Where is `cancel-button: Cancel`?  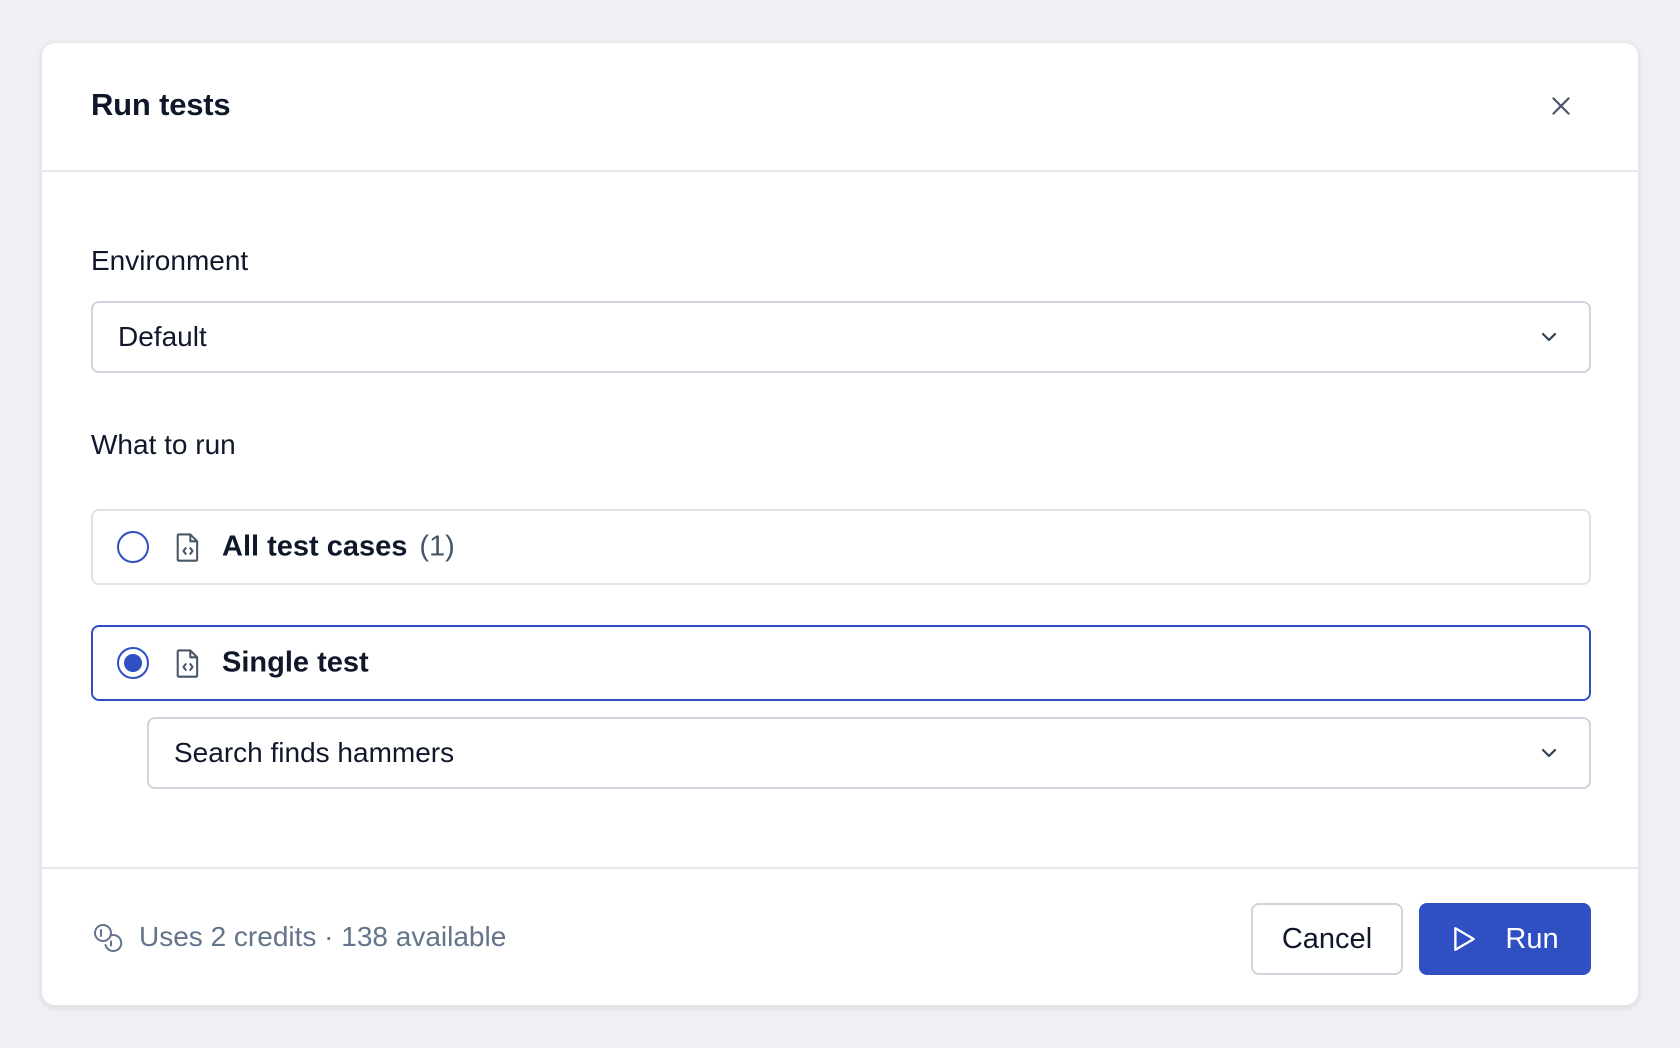 cancel-button: Cancel is located at coordinates (1327, 939).